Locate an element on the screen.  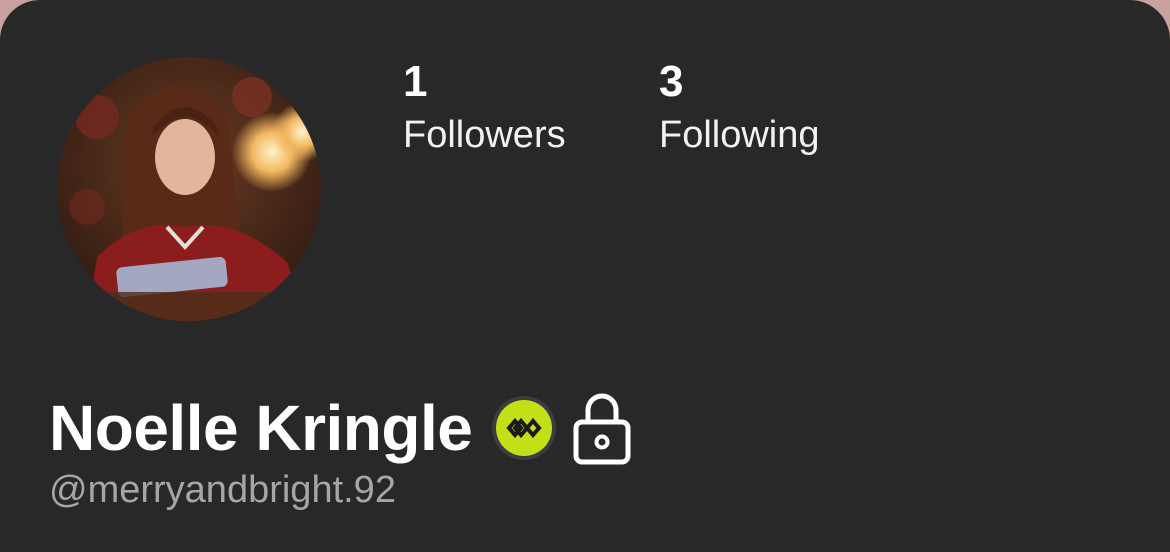
followers-count: 1 is located at coordinates (415, 81).